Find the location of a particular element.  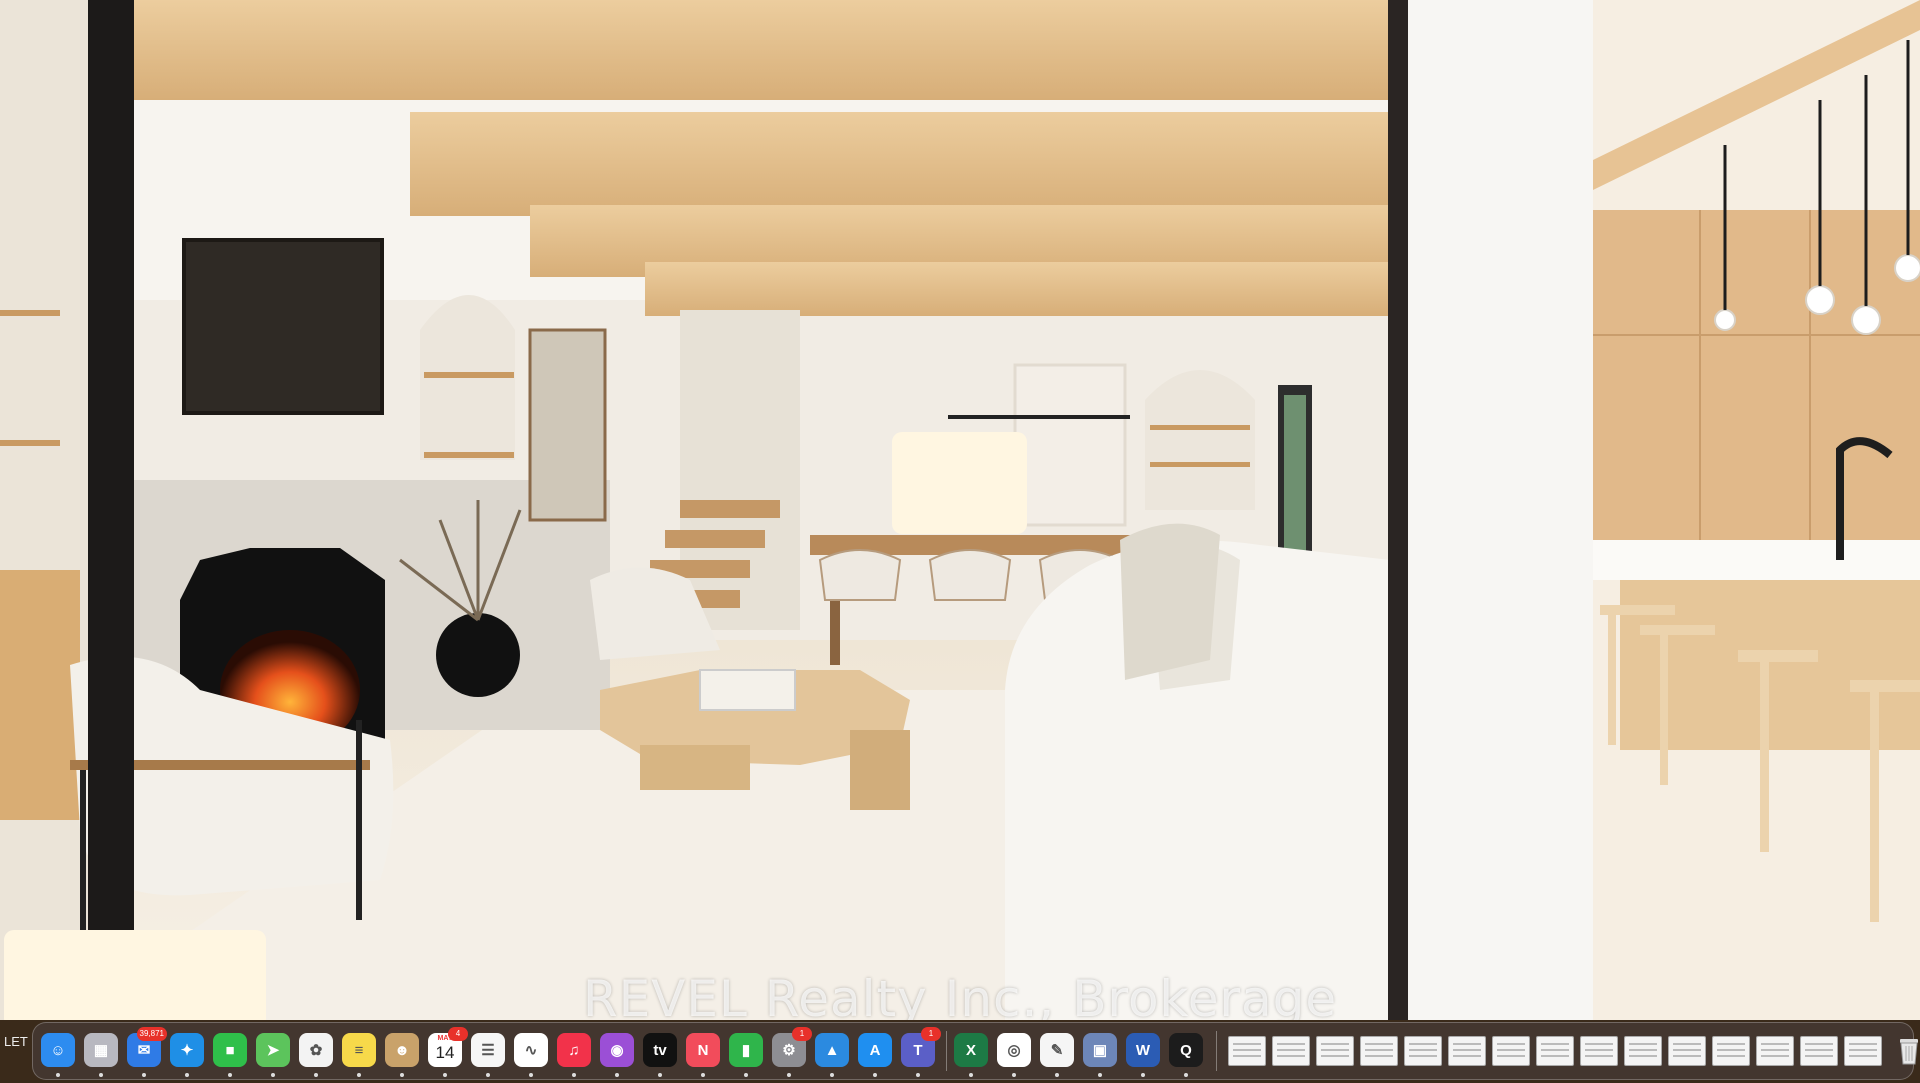

calendar-day: 14 is located at coordinates (445, 1052).